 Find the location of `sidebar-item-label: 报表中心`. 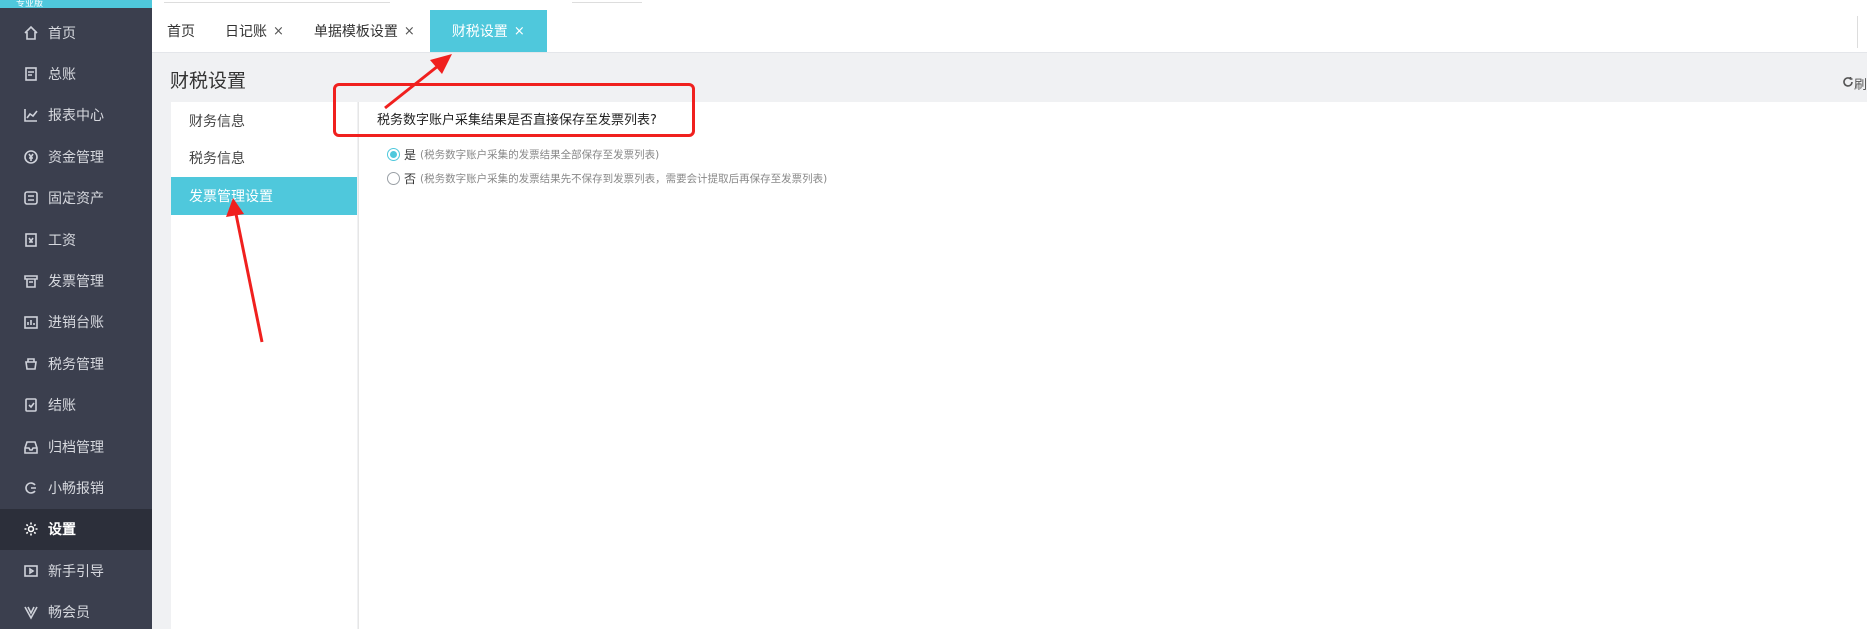

sidebar-item-label: 报表中心 is located at coordinates (76, 116).